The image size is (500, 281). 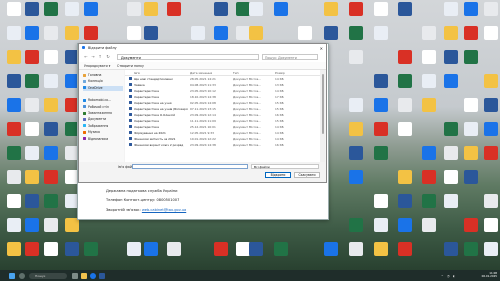 What do you see at coordinates (103, 126) in the screenshot?
I see `sidebar-item: Зображення` at bounding box center [103, 126].